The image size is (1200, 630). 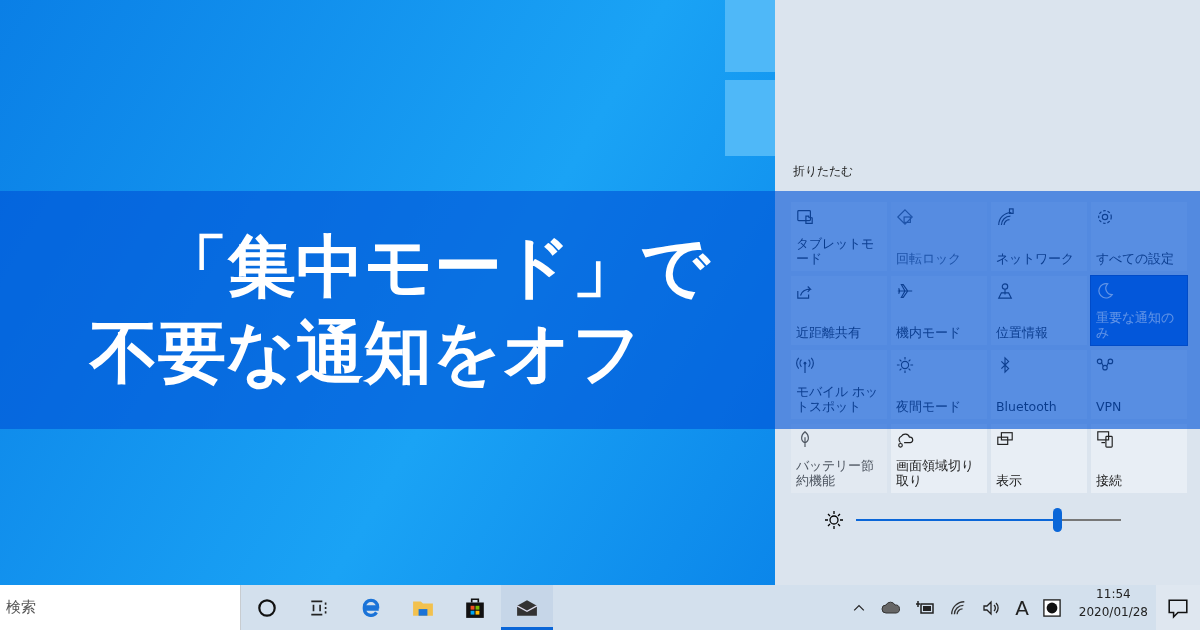 I want to click on location-icon, so click(x=1005, y=291).